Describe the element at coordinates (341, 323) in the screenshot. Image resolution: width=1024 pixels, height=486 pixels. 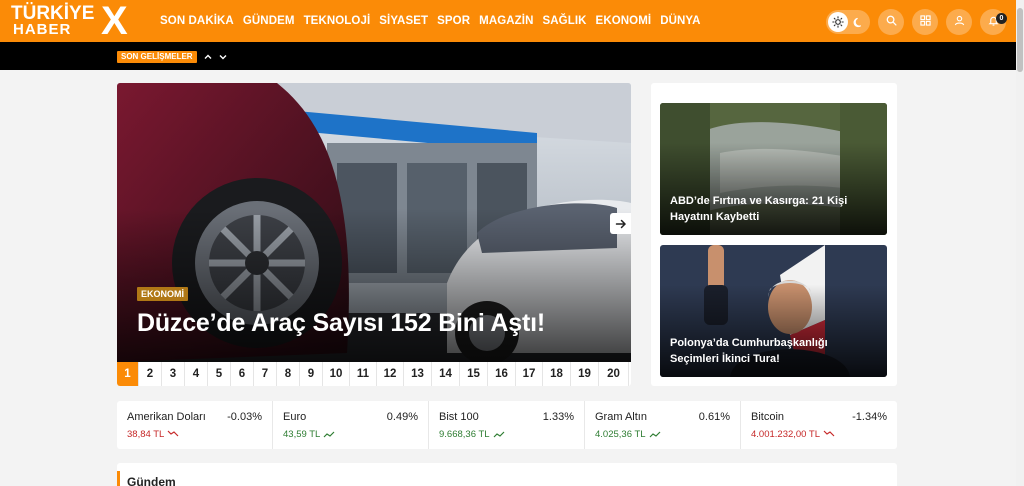
I see `headline-title: Düzce’de Araç Sayısı 152 Bini Aştı!` at that location.